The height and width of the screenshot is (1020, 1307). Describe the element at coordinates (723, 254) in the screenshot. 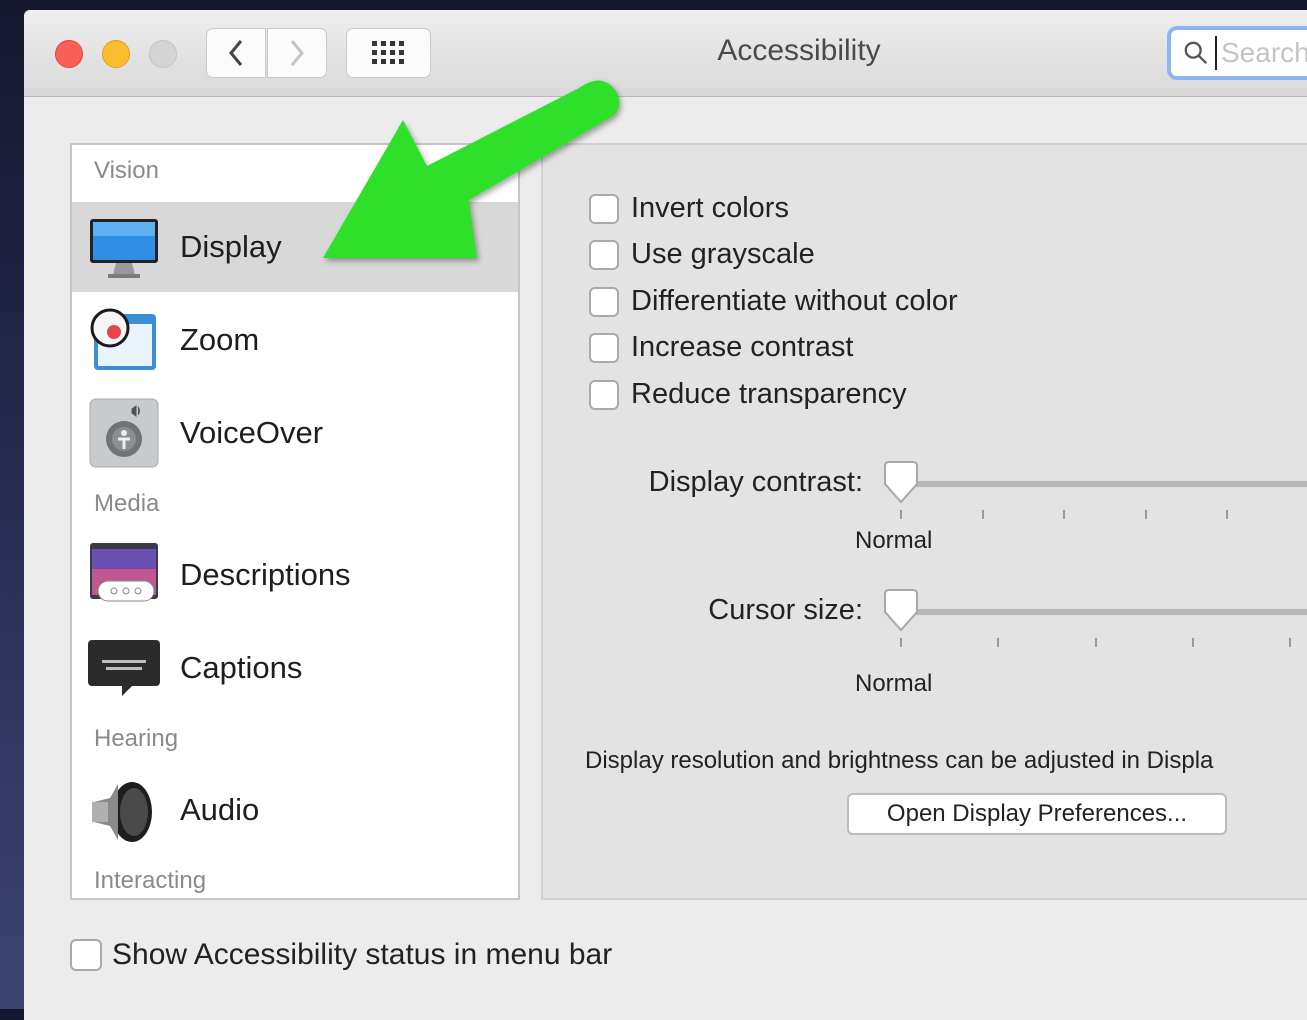

I see `checkbox-label: Use grayscale` at that location.